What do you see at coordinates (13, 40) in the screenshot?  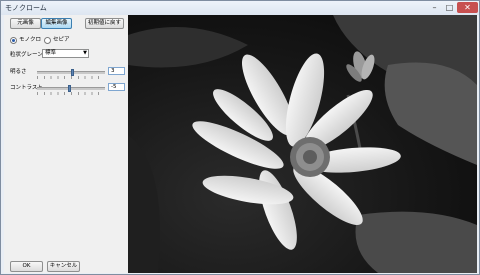 I see `radio-mono-indicator` at bounding box center [13, 40].